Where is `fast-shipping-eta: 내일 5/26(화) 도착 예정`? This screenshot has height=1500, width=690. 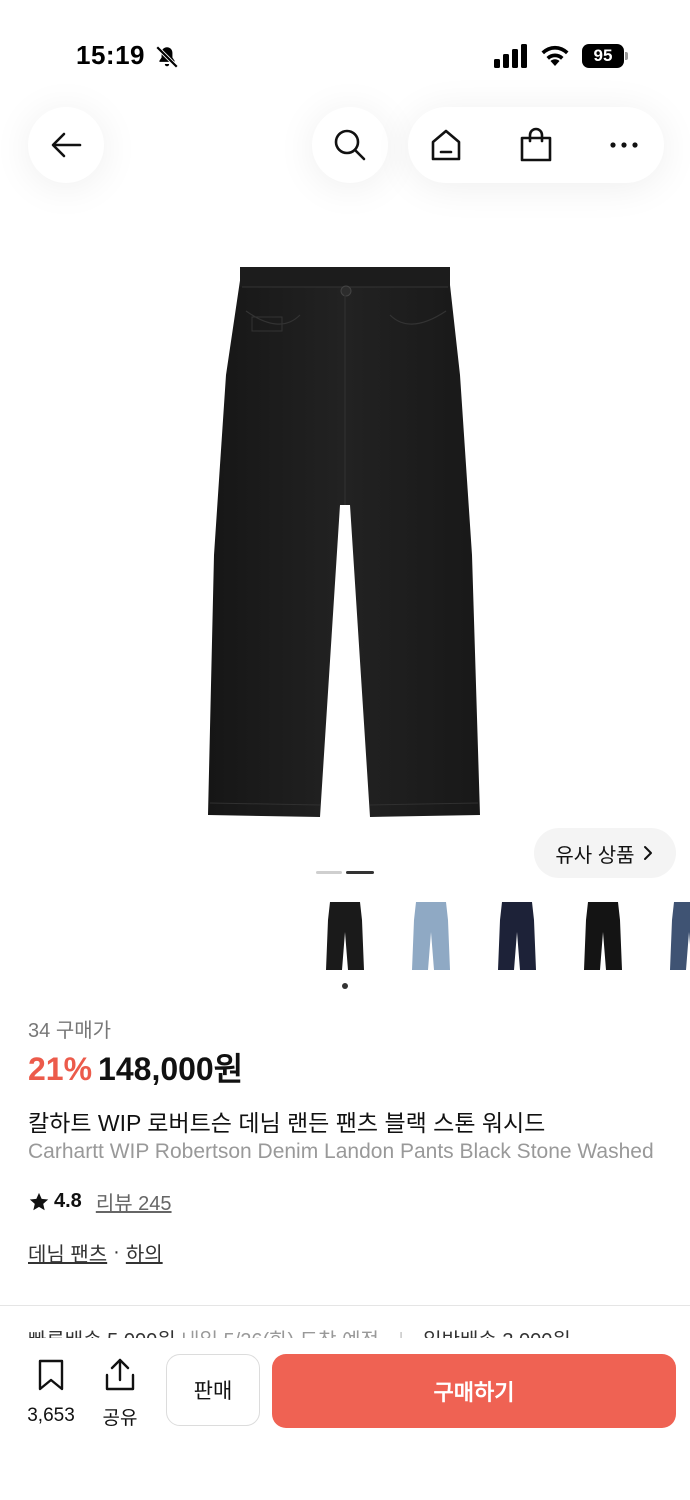
fast-shipping-eta: 내일 5/26(화) 도착 예정 is located at coordinates (280, 1334).